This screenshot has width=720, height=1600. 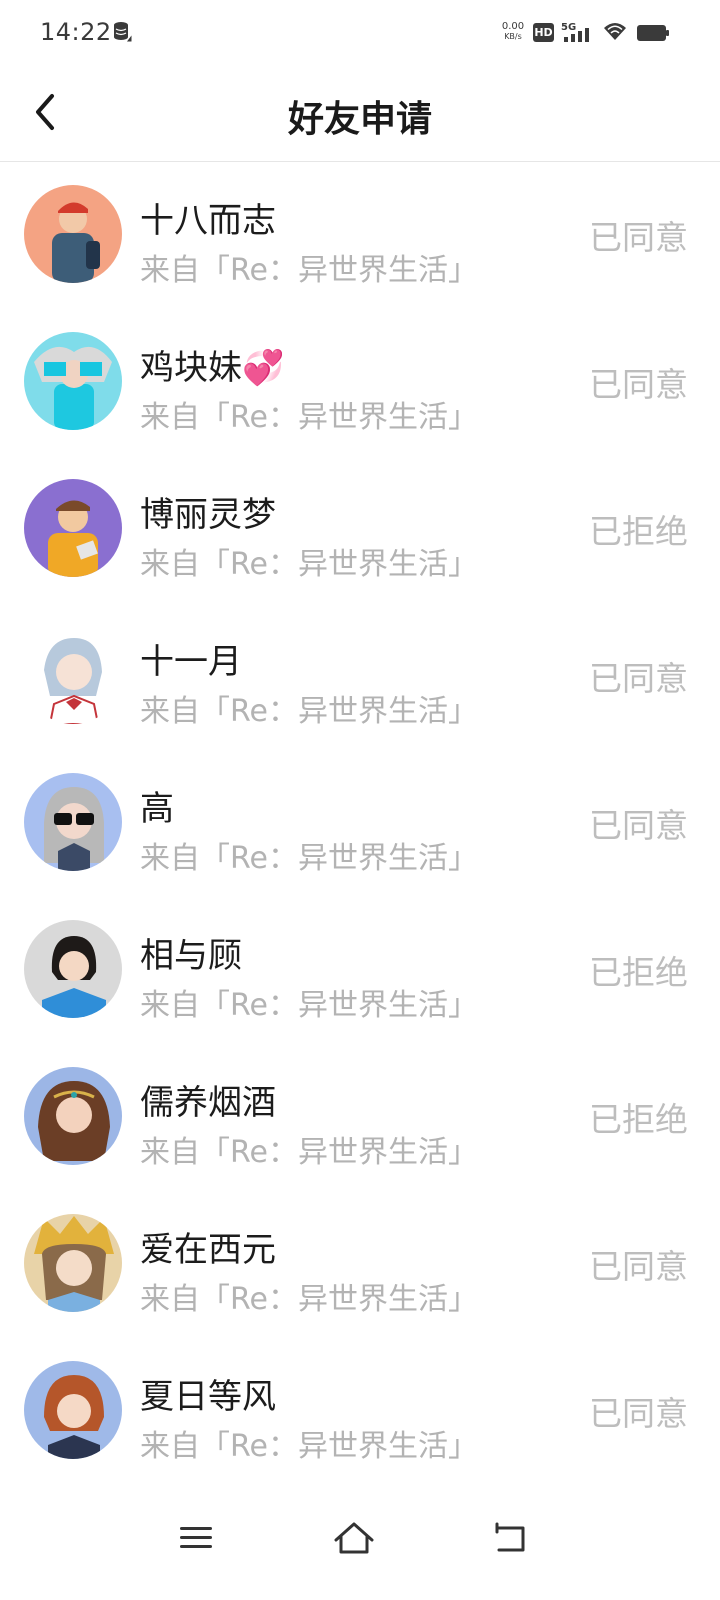 I want to click on user-name: 十八而志, so click(x=208, y=221).